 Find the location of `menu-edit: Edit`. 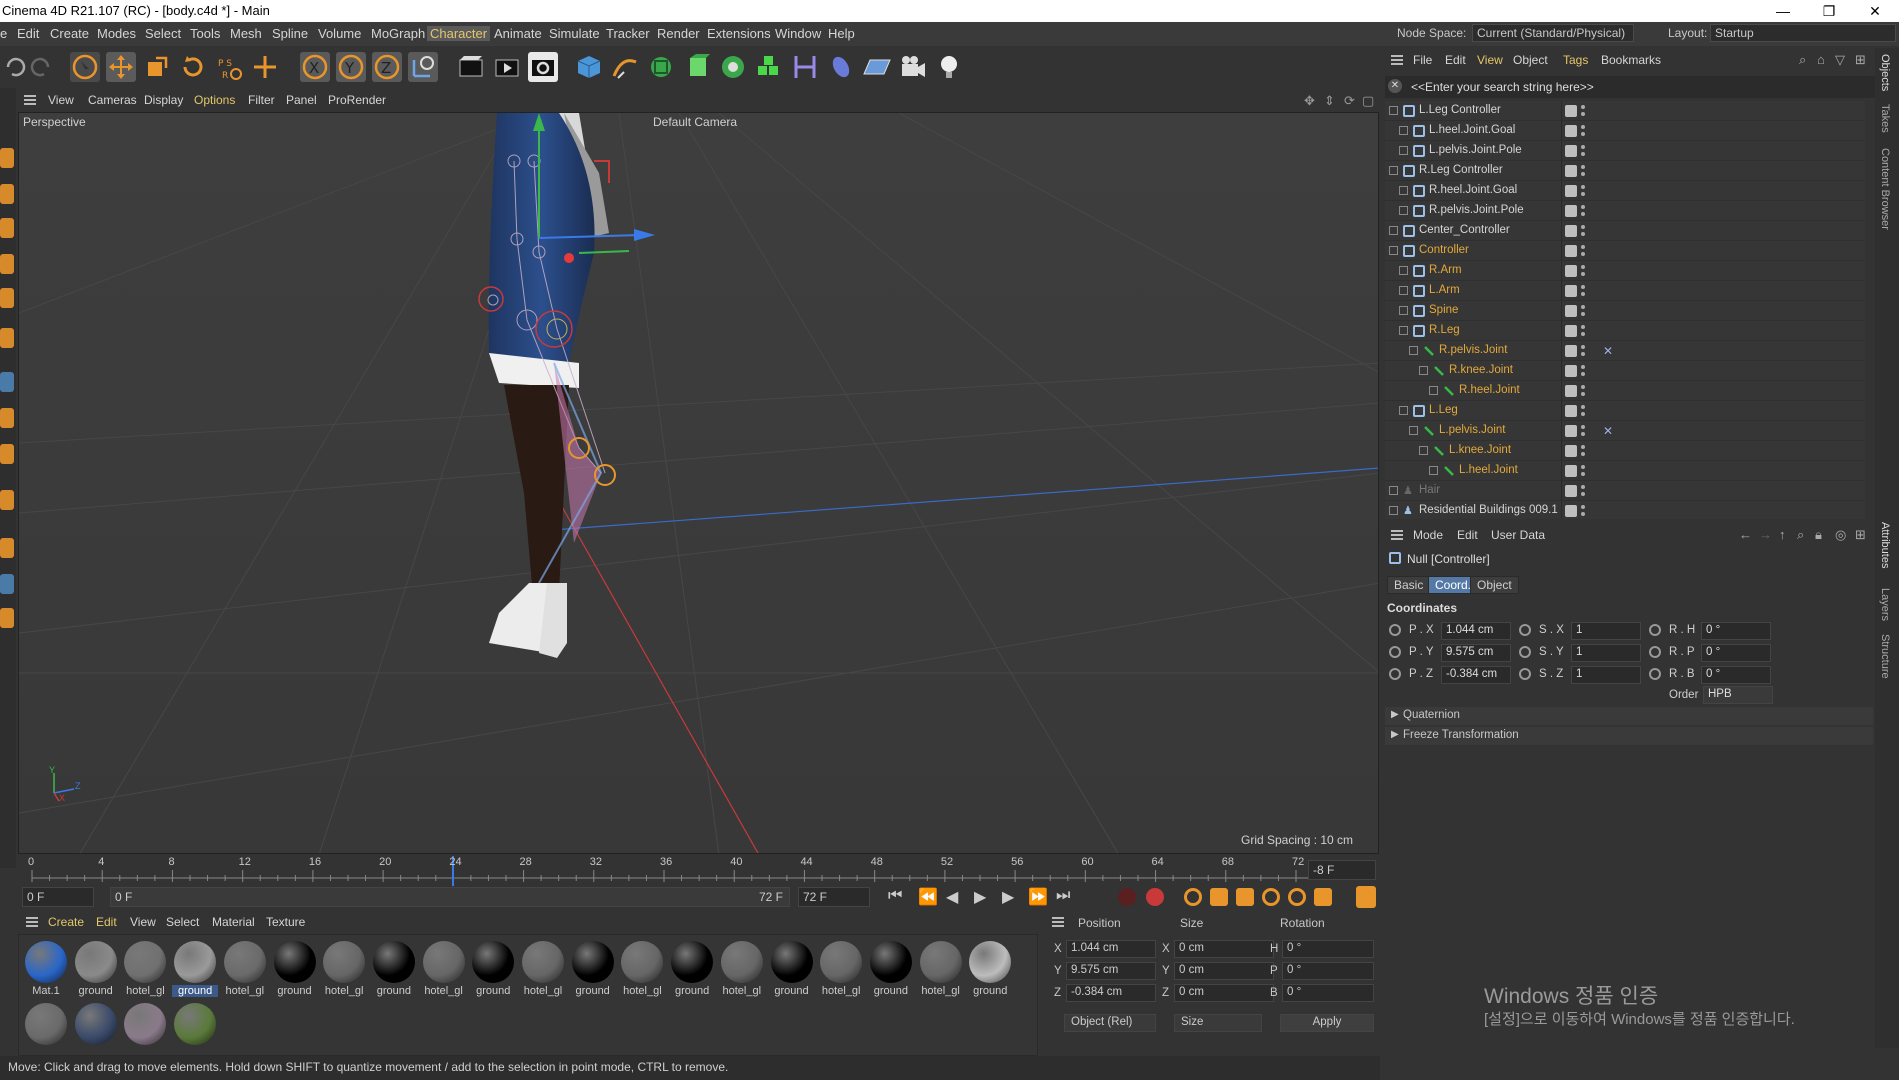

menu-edit: Edit is located at coordinates (28, 33).